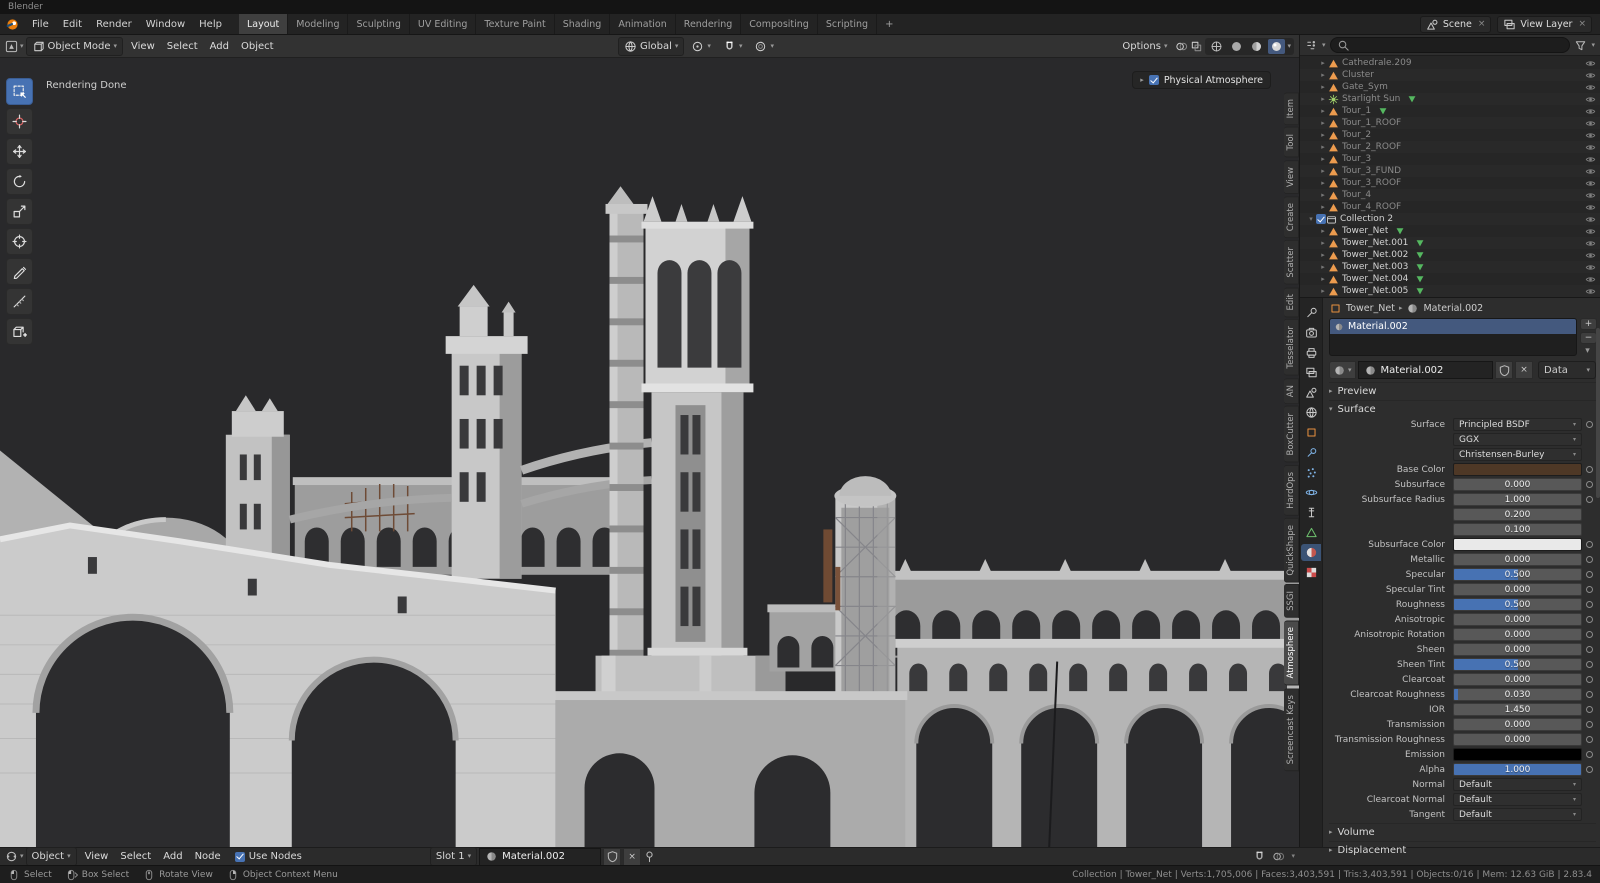 The height and width of the screenshot is (883, 1600). I want to click on tool-add-cube-button, so click(19, 331).